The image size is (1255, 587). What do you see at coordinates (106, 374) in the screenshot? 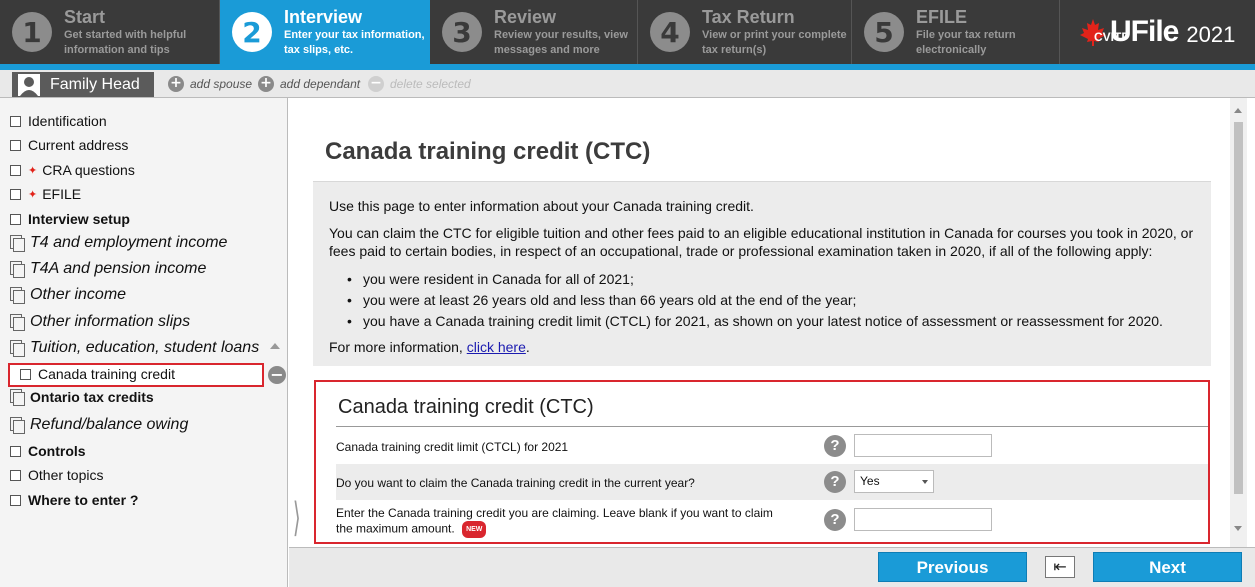
I see `sidebar-item-label: Canada training credit` at bounding box center [106, 374].